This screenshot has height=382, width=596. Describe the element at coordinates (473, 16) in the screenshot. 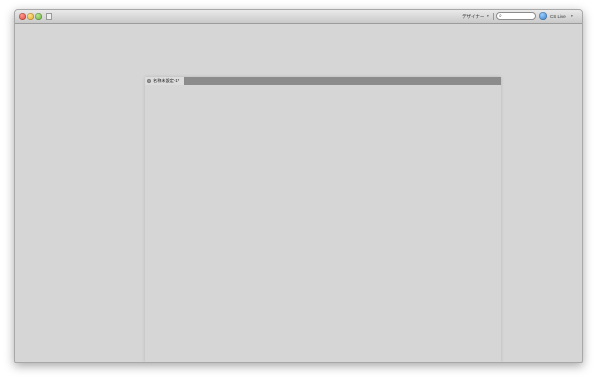

I see `workspace-switcher: デザイナー` at that location.